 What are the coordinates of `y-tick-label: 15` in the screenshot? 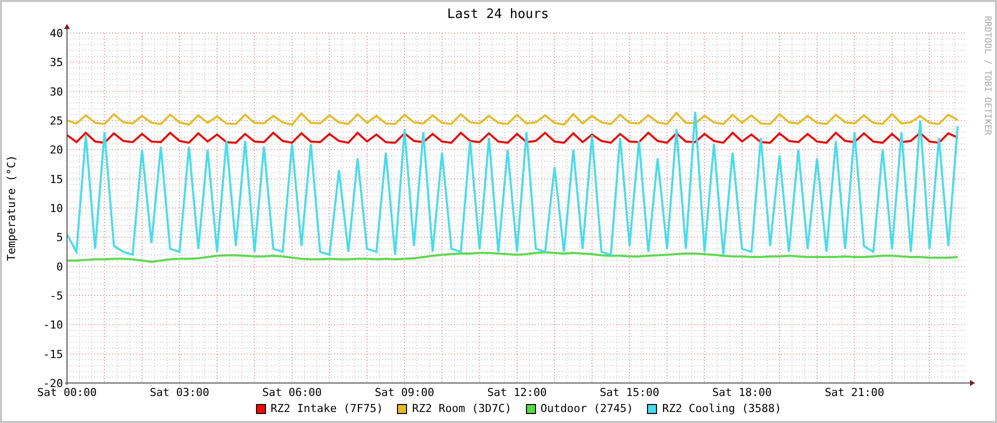 It's located at (56, 179).